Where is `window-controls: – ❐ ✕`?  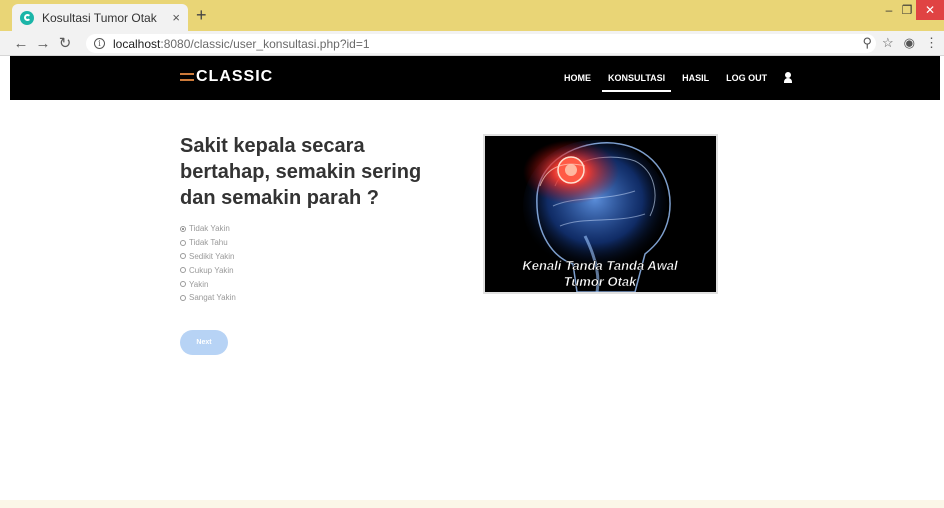 window-controls: – ❐ ✕ is located at coordinates (912, 10).